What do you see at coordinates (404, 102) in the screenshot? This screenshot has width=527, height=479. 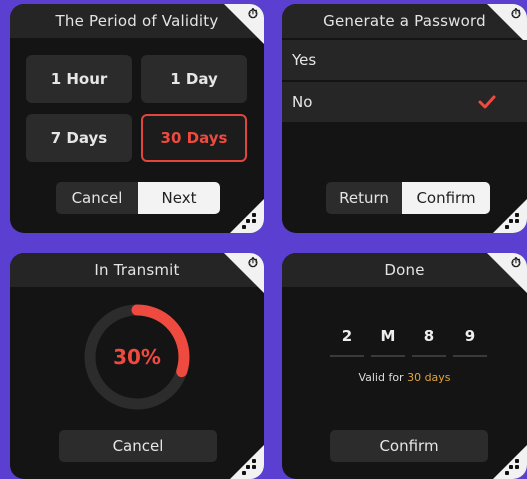 I see `option-no: No` at bounding box center [404, 102].